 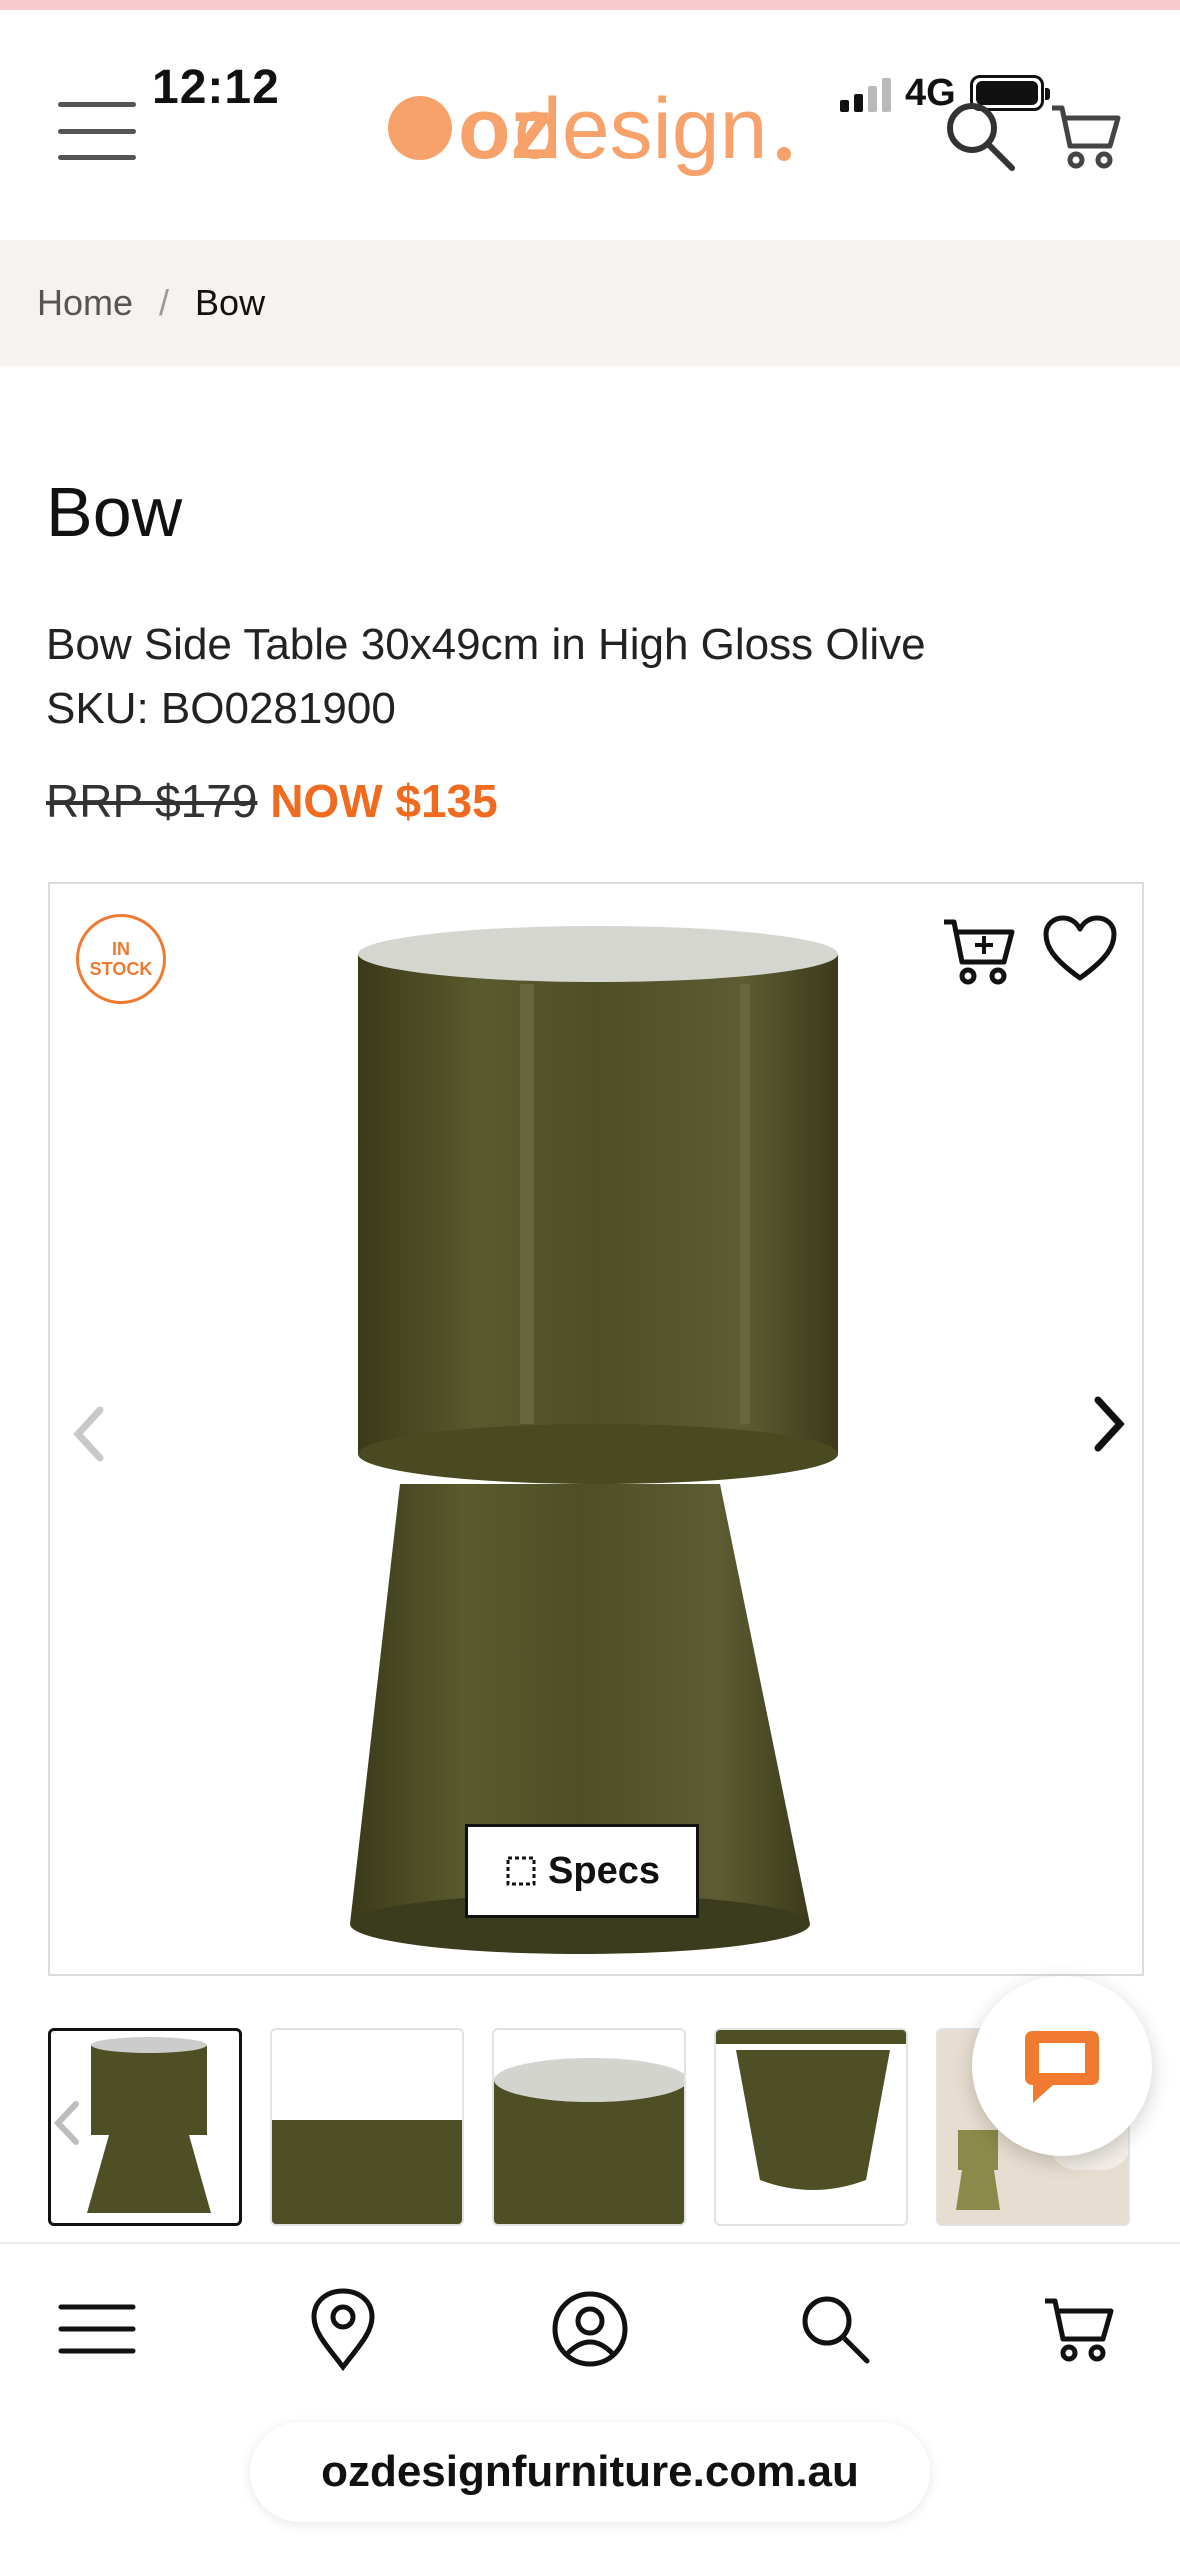 I want to click on site-header: 12:12 4G oz design, so click(x=590, y=125).